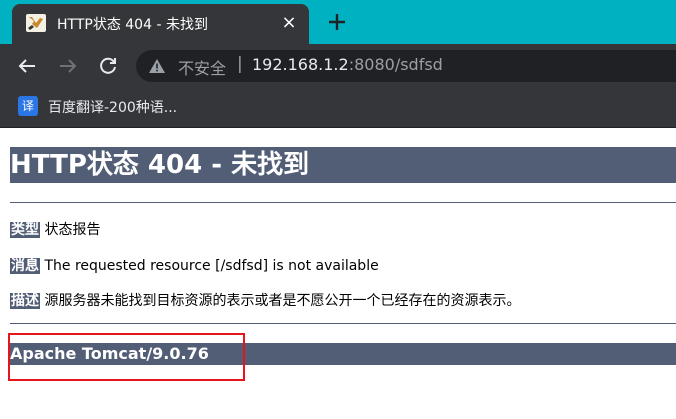 The width and height of the screenshot is (676, 419). What do you see at coordinates (300, 64) in the screenshot?
I see `url-host: 192.168.1.2` at bounding box center [300, 64].